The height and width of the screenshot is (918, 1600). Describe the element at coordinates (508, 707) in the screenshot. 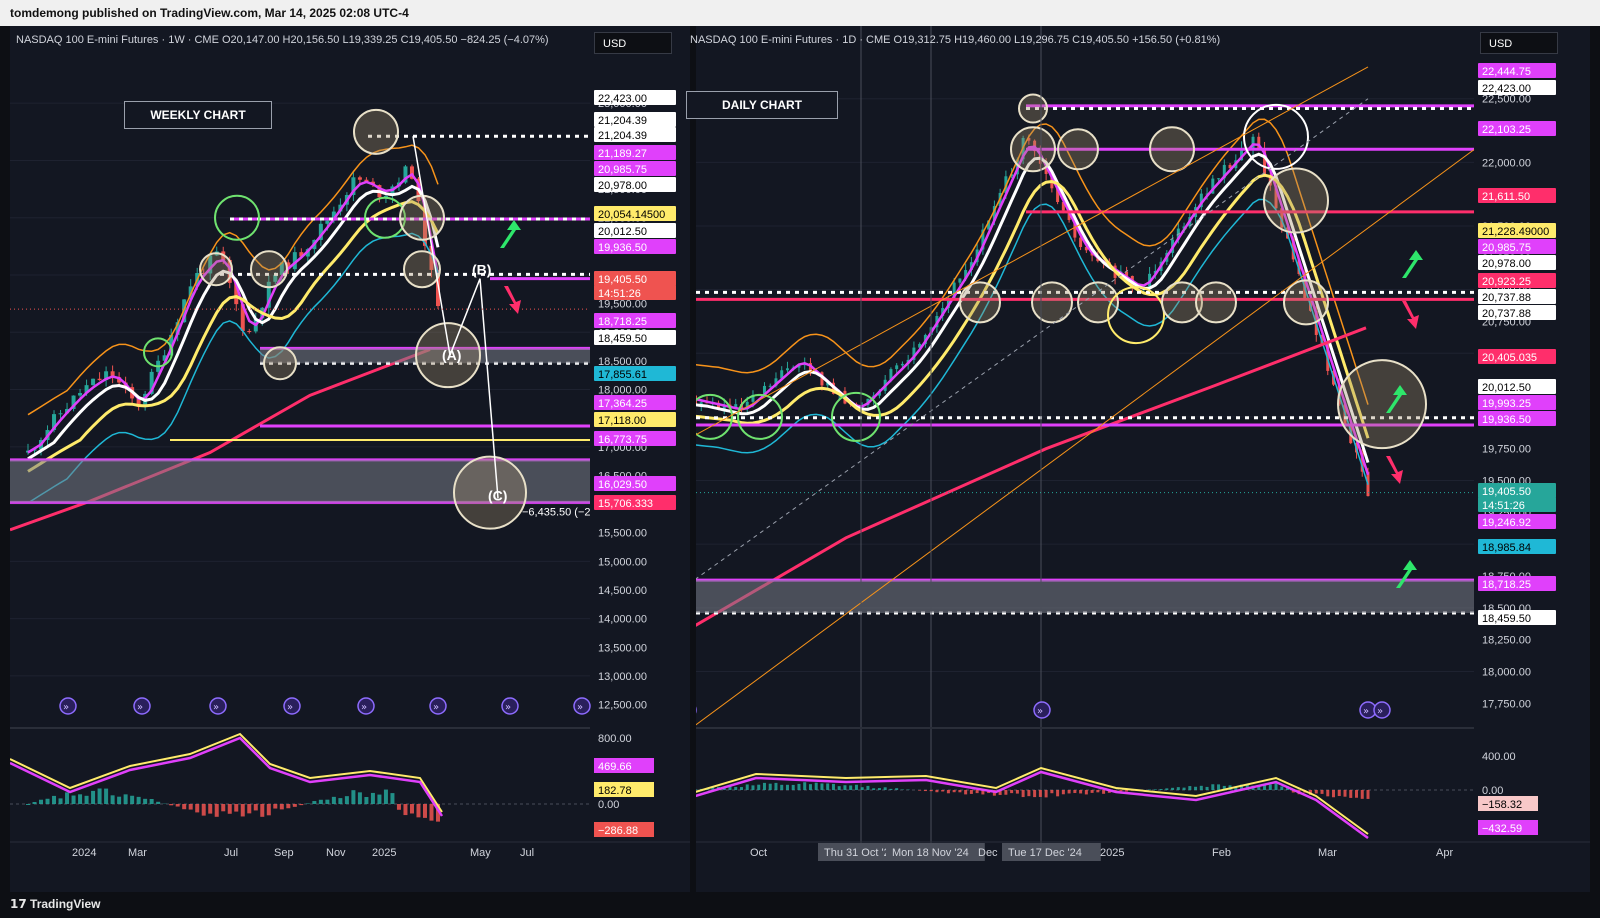

I see `event-marker-icon-6: »` at that location.